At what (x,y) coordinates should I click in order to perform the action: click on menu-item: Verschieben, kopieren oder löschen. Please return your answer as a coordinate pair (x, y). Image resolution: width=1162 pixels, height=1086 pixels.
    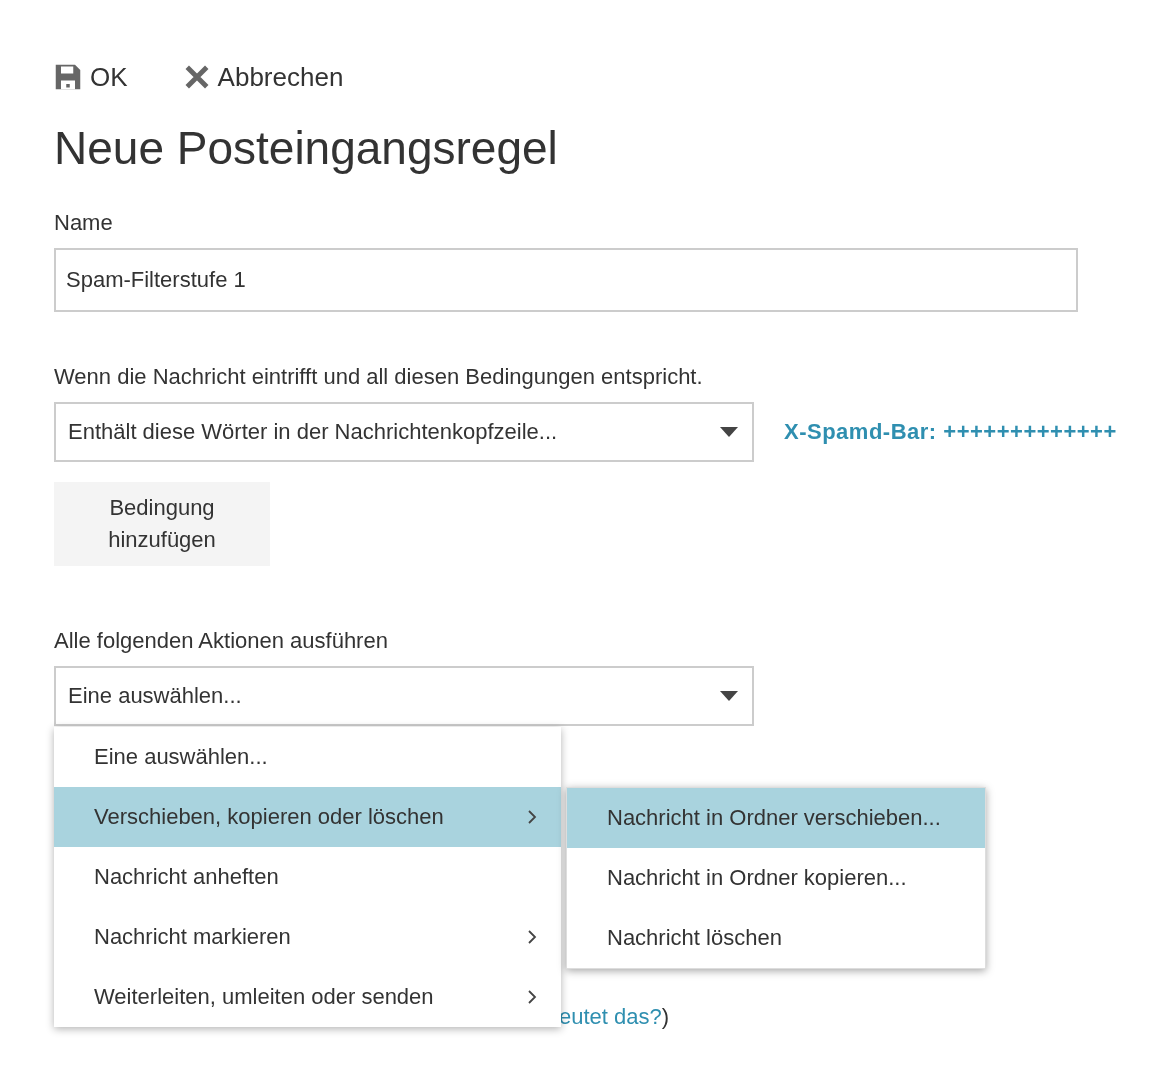
    Looking at the image, I should click on (307, 817).